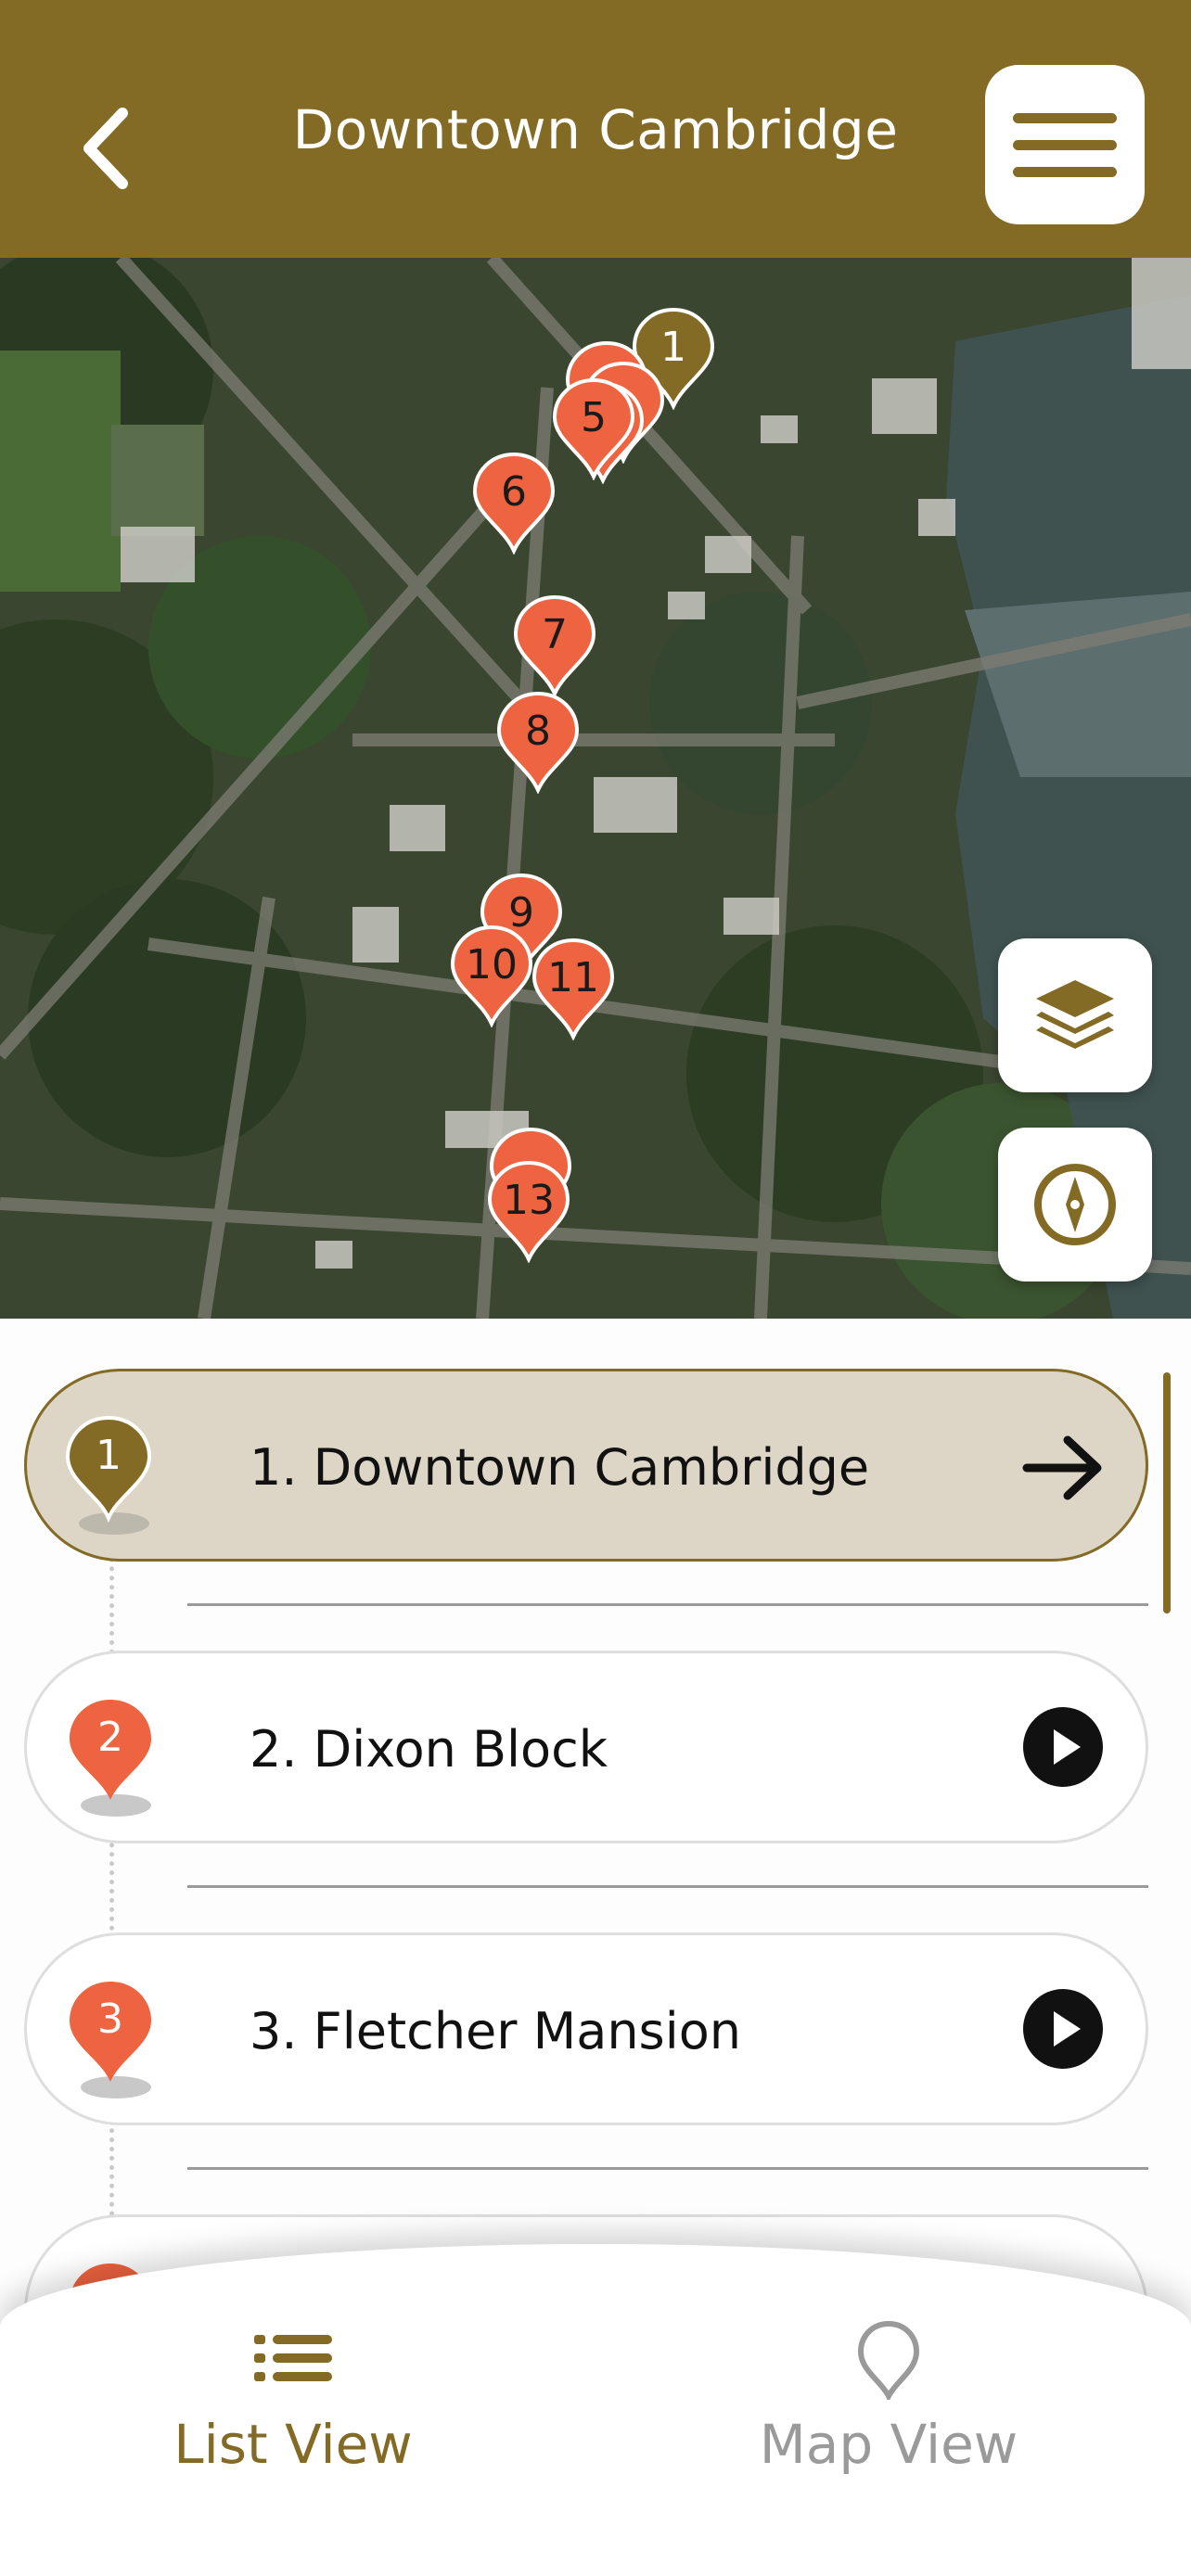  I want to click on map-marker-5: 5, so click(593, 428).